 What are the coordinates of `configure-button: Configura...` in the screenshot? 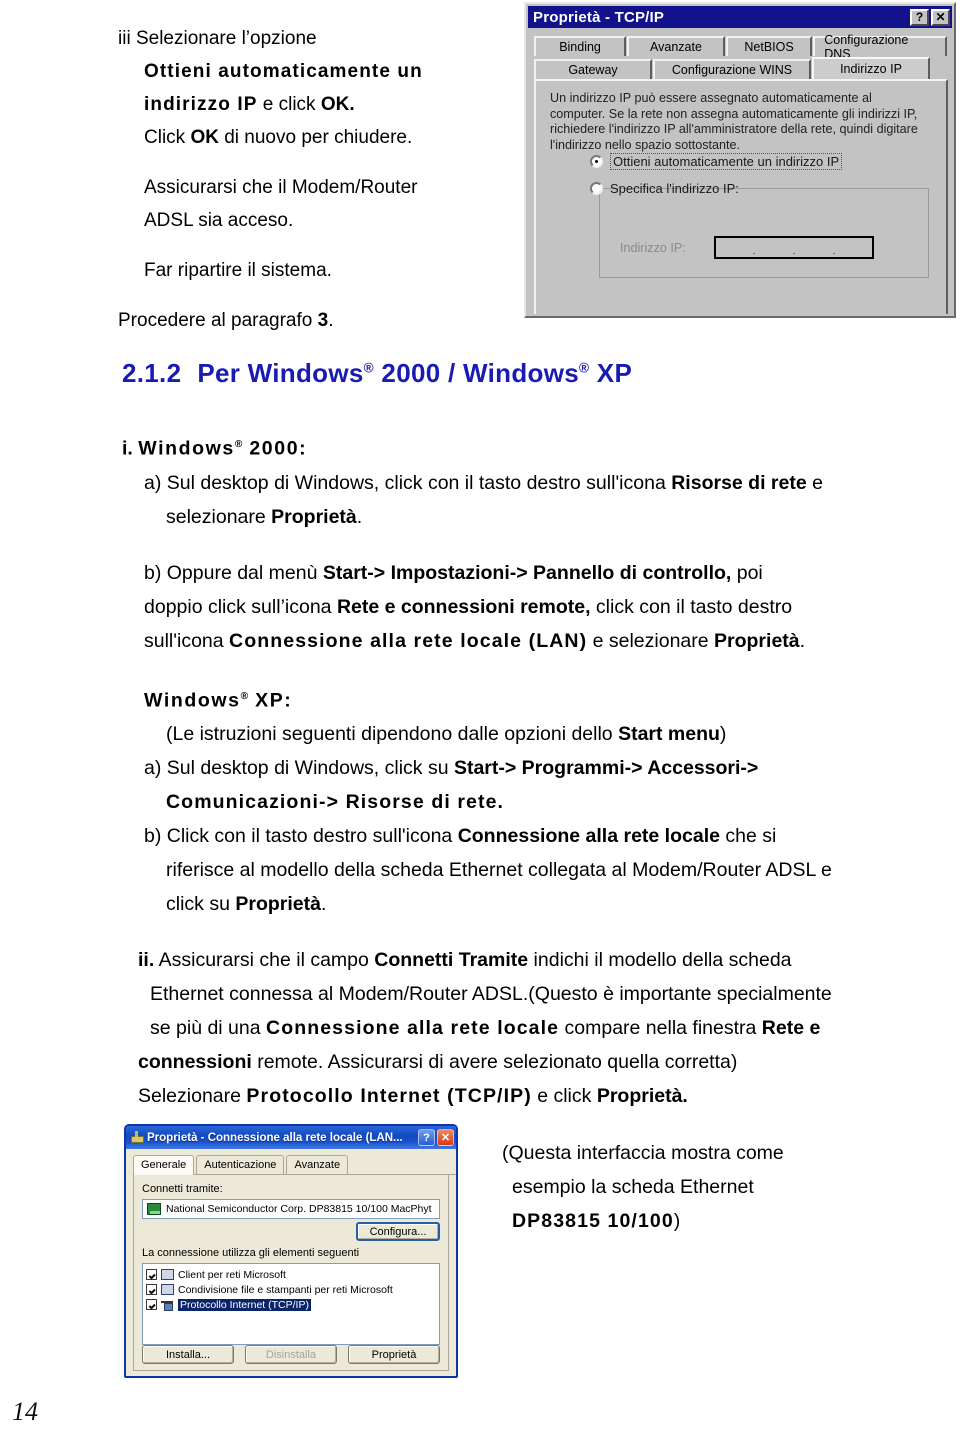 It's located at (398, 1231).